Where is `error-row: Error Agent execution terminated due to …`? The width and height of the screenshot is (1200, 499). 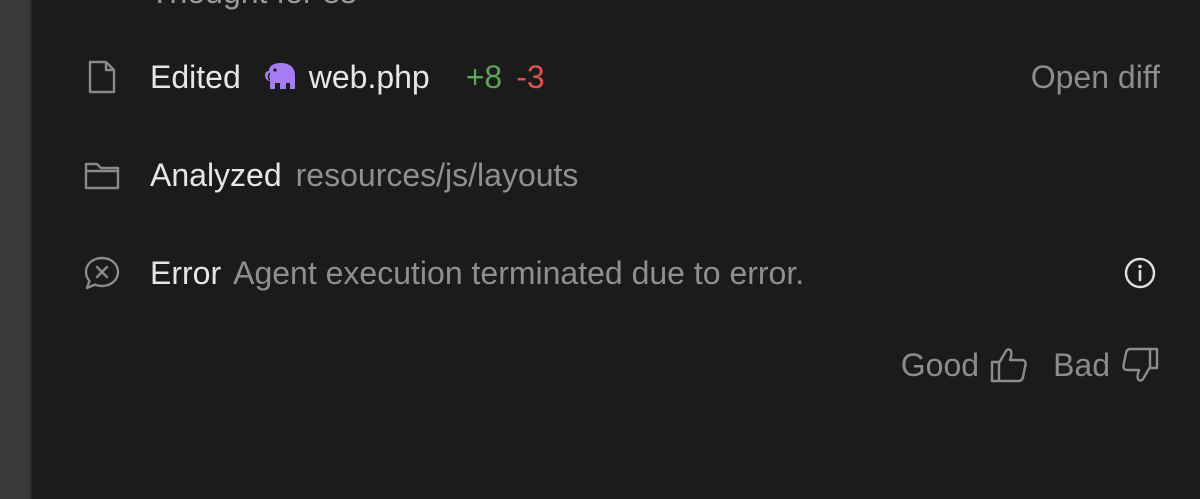
error-row: Error Agent execution terminated due to … is located at coordinates (617, 273).